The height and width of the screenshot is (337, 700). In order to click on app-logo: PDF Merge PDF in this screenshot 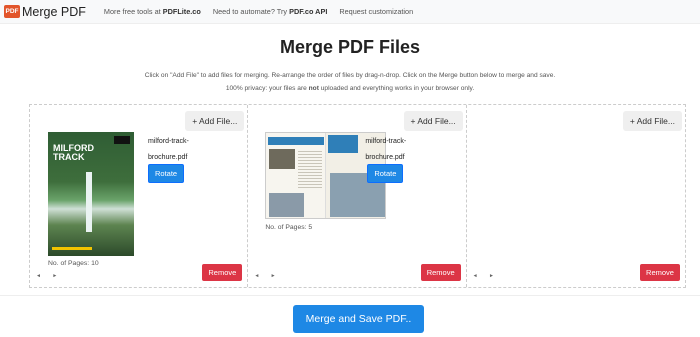, I will do `click(45, 12)`.